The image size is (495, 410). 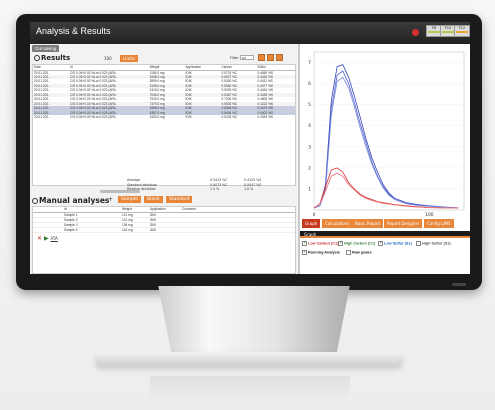 I want to click on manual-title: Manual analyses, so click(x=70, y=200).